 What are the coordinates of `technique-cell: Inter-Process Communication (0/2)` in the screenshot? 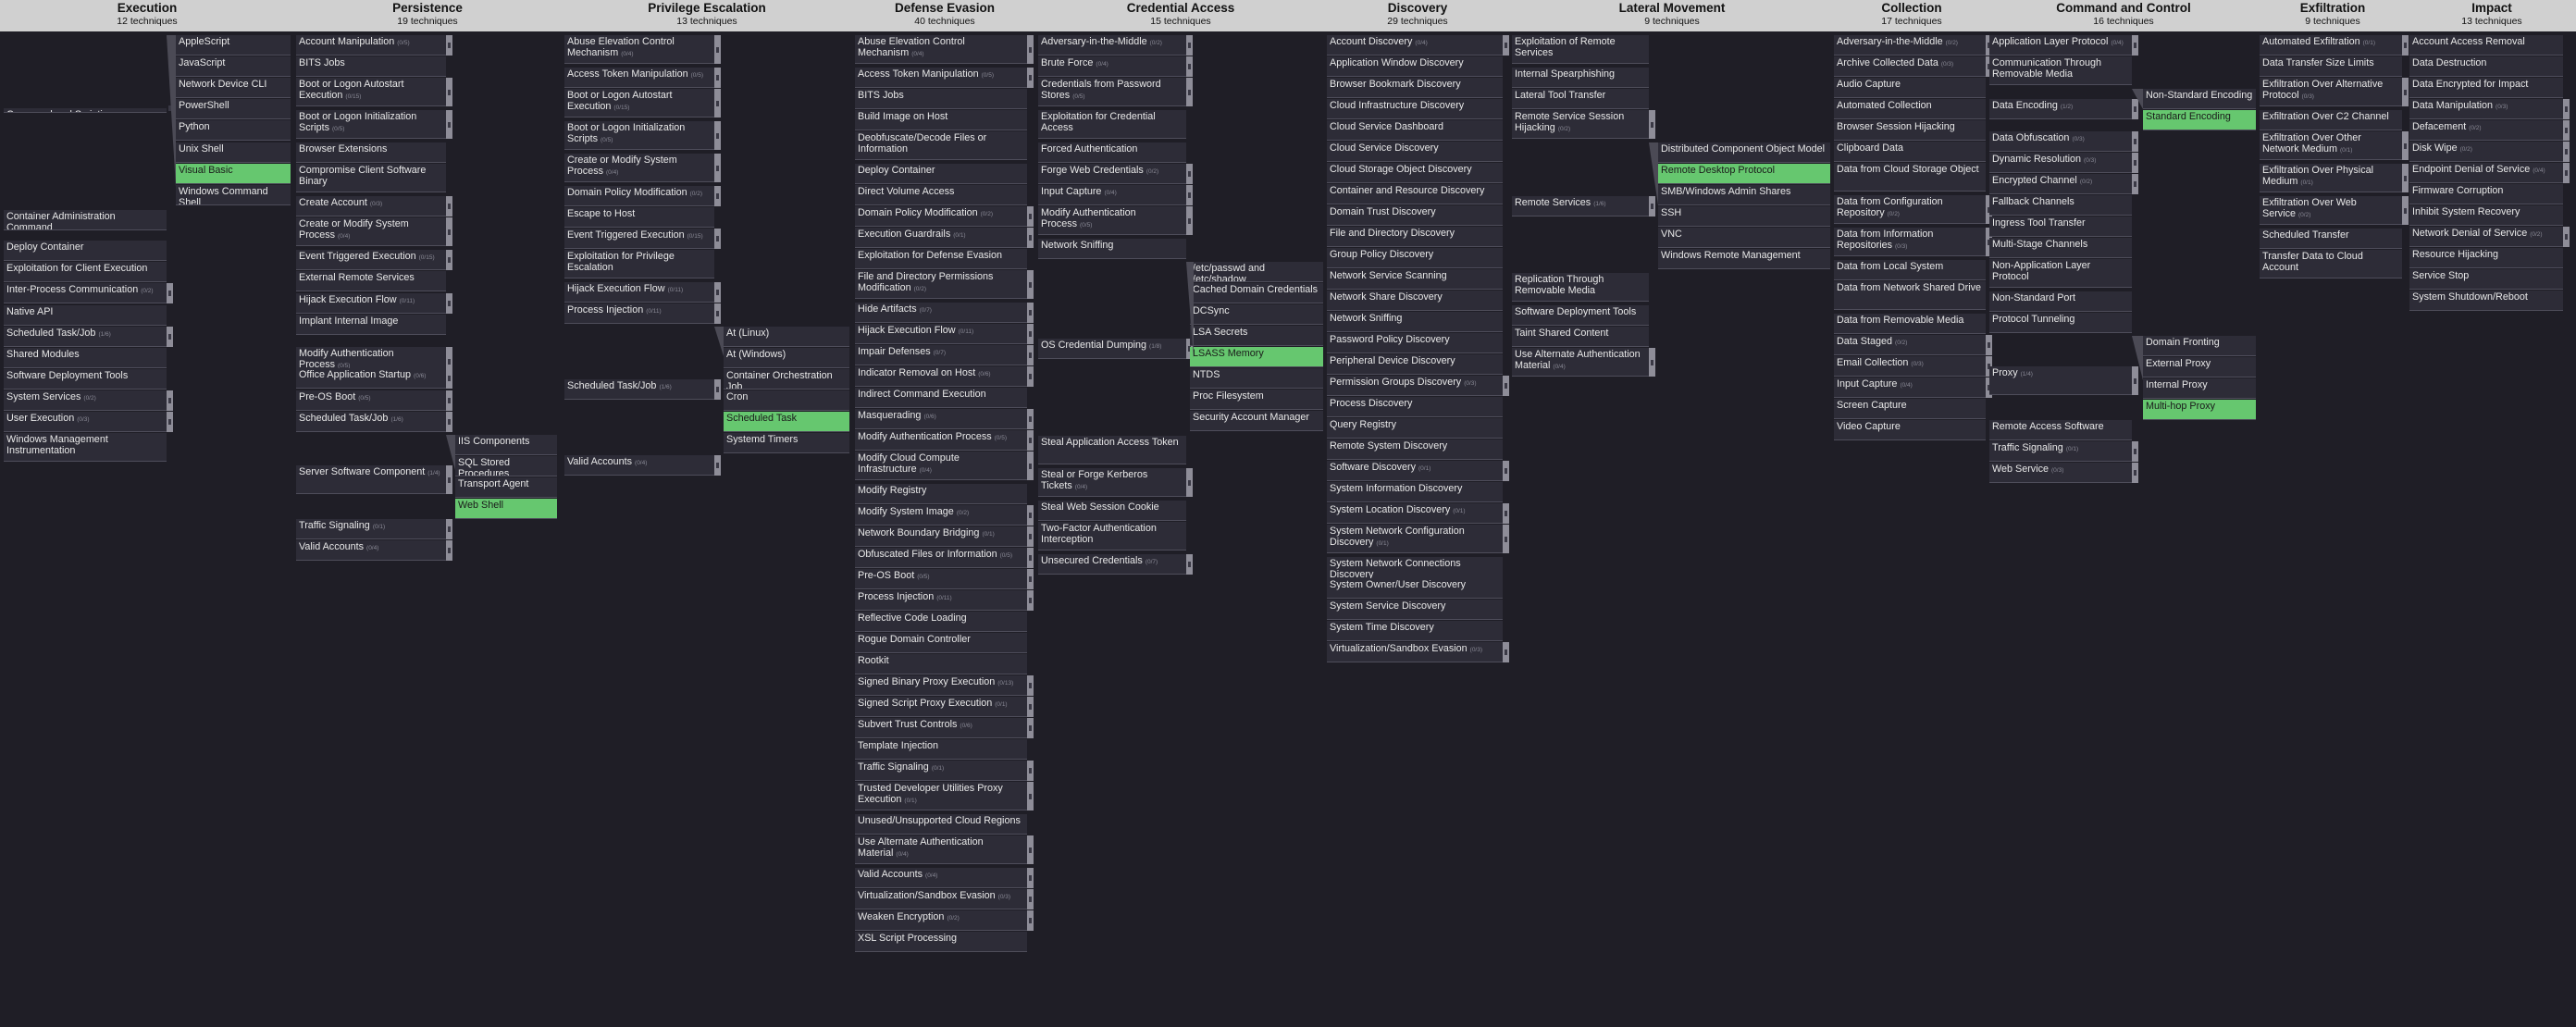 It's located at (86, 293).